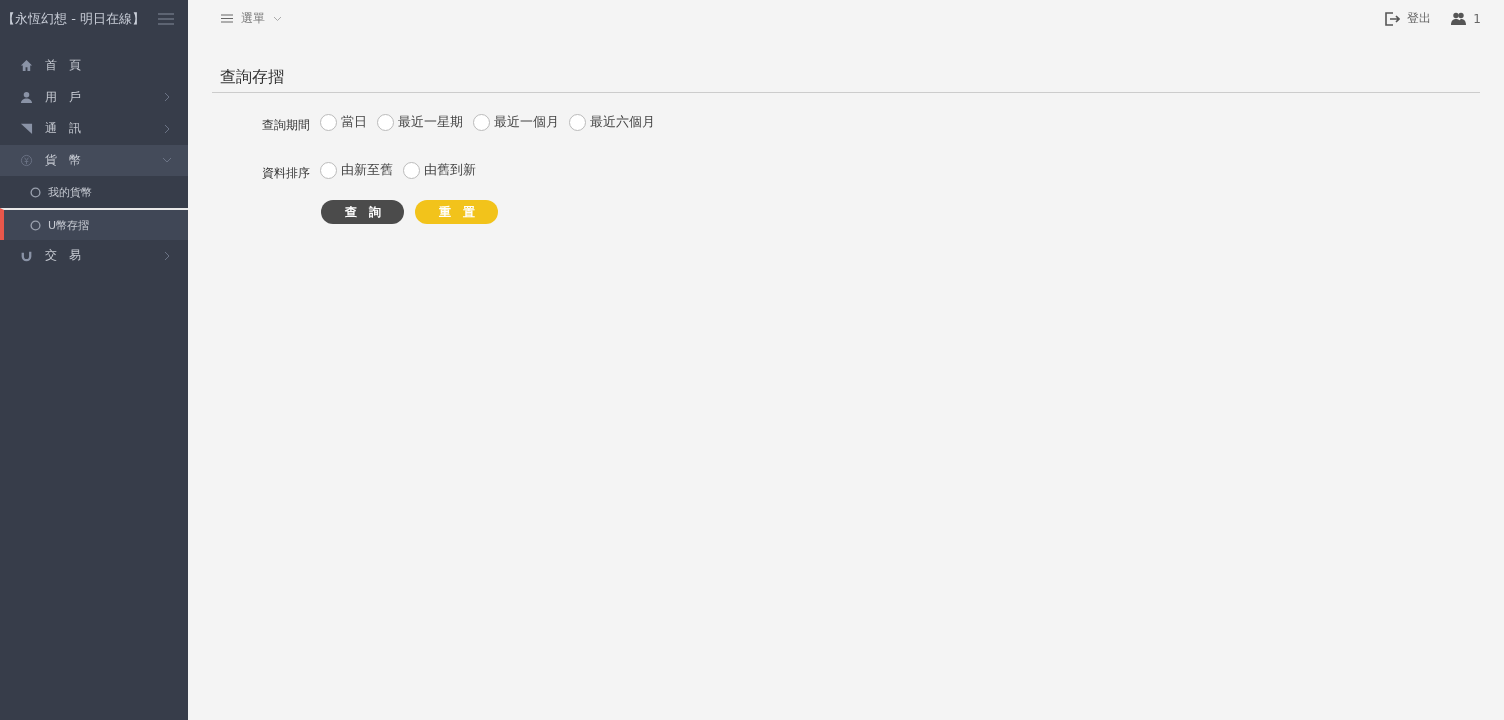 This screenshot has height=720, width=1504. Describe the element at coordinates (286, 125) in the screenshot. I see `field-label: 查詢期間` at that location.